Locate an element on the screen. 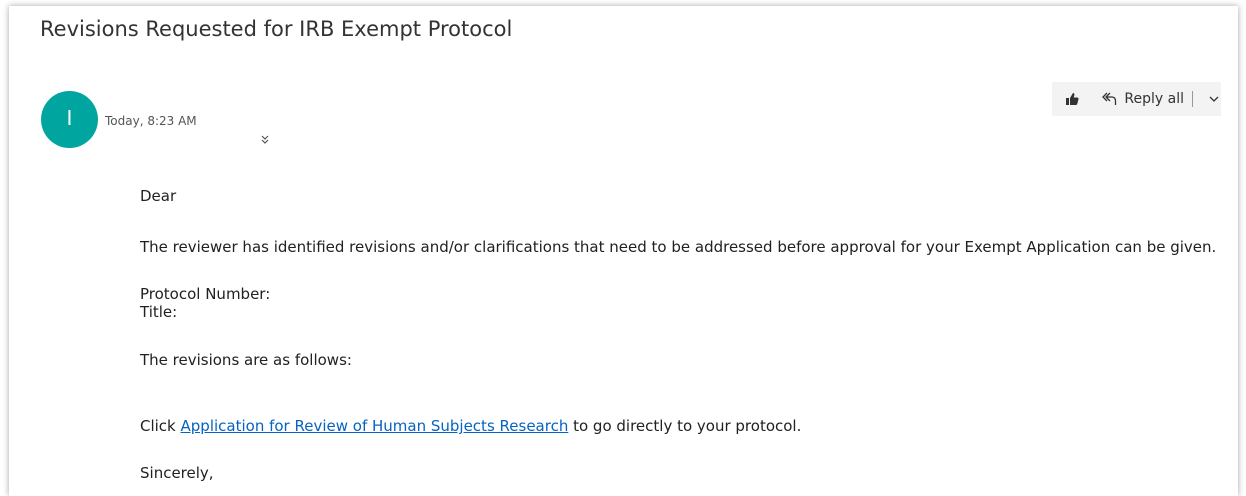 Image resolution: width=1246 pixels, height=496 pixels. message-actions-bar: Reply all is located at coordinates (1136, 99).